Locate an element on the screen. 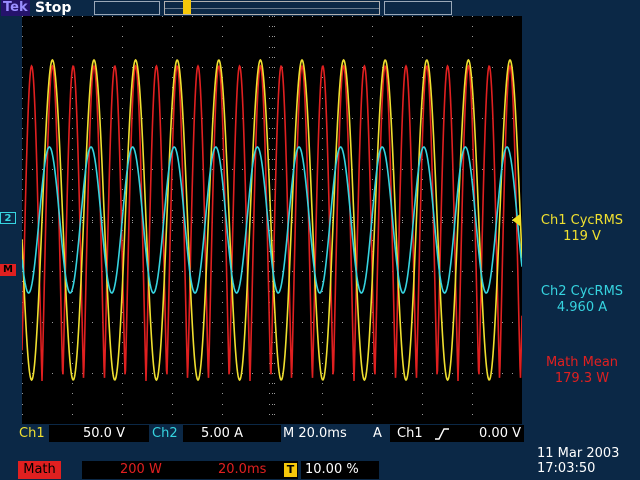 This screenshot has height=480, width=640. math-scale-box: 200 W 20.0ms is located at coordinates (190, 470).